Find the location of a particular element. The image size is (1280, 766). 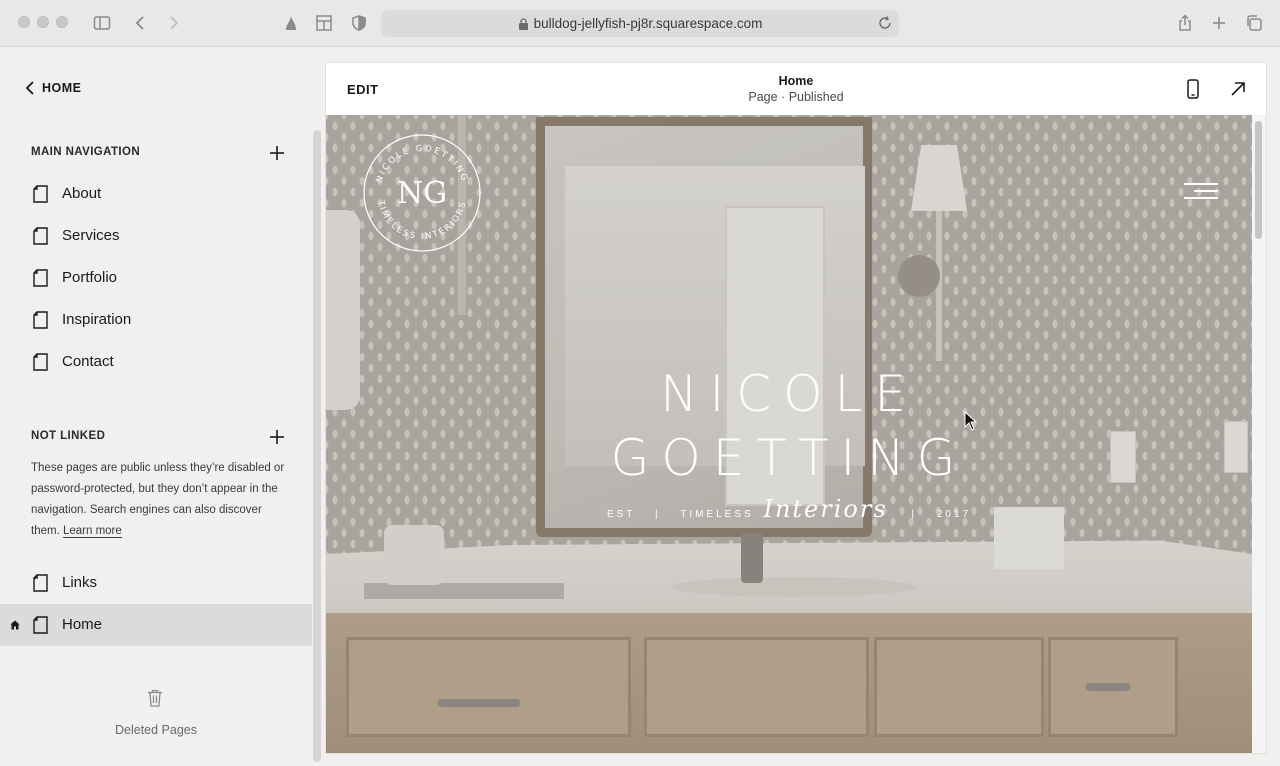

zoom-window-button is located at coordinates (62, 22).